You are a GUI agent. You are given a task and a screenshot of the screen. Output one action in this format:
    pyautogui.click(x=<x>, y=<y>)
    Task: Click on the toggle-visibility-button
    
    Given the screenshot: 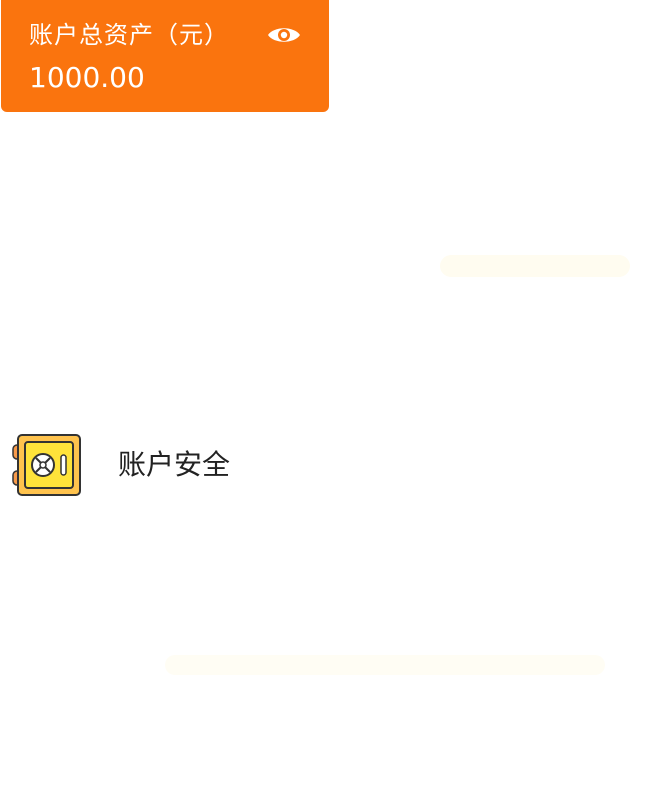 What is the action you would take?
    pyautogui.click(x=284, y=35)
    